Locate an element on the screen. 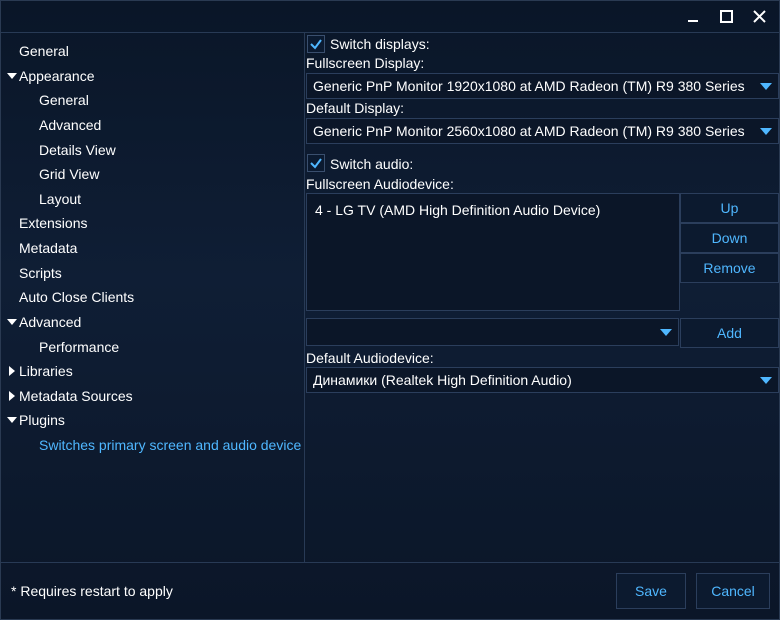  default-audiodevice-select: Динамики (Realtek High Definition Audio) is located at coordinates (542, 380).